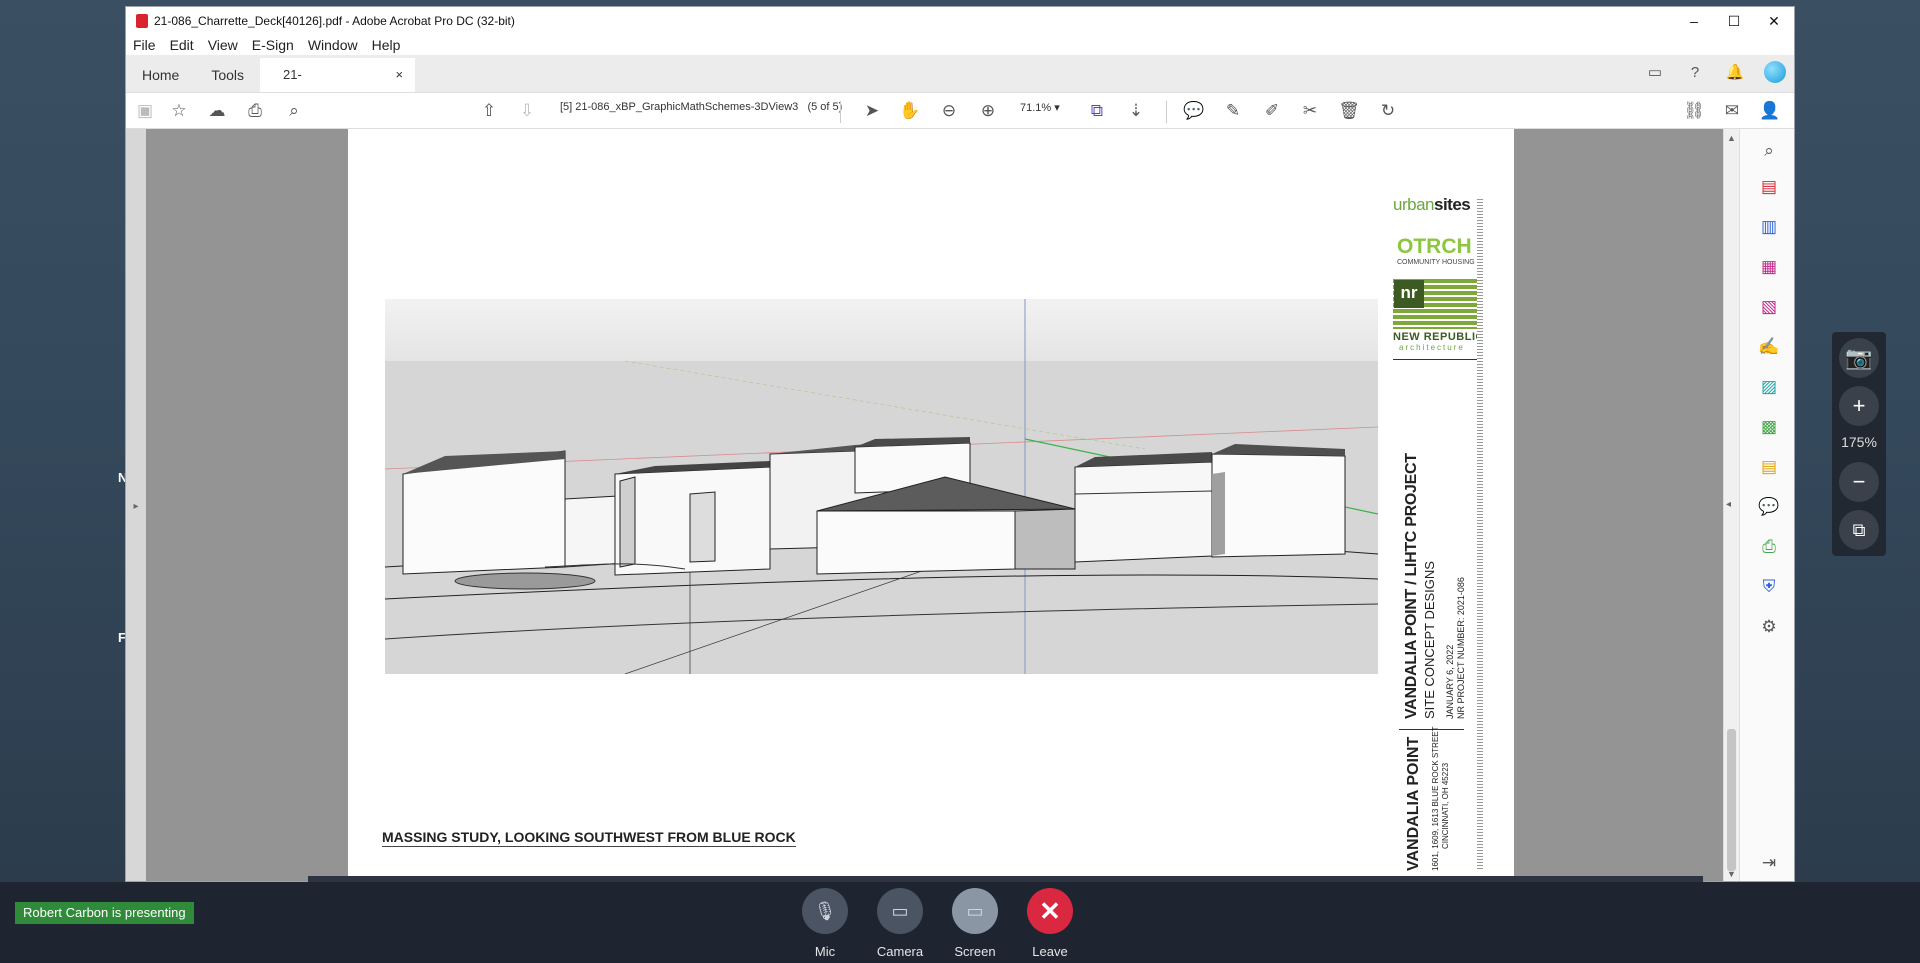 The image size is (1920, 963). I want to click on search-icon: ⌕, so click(294, 111).